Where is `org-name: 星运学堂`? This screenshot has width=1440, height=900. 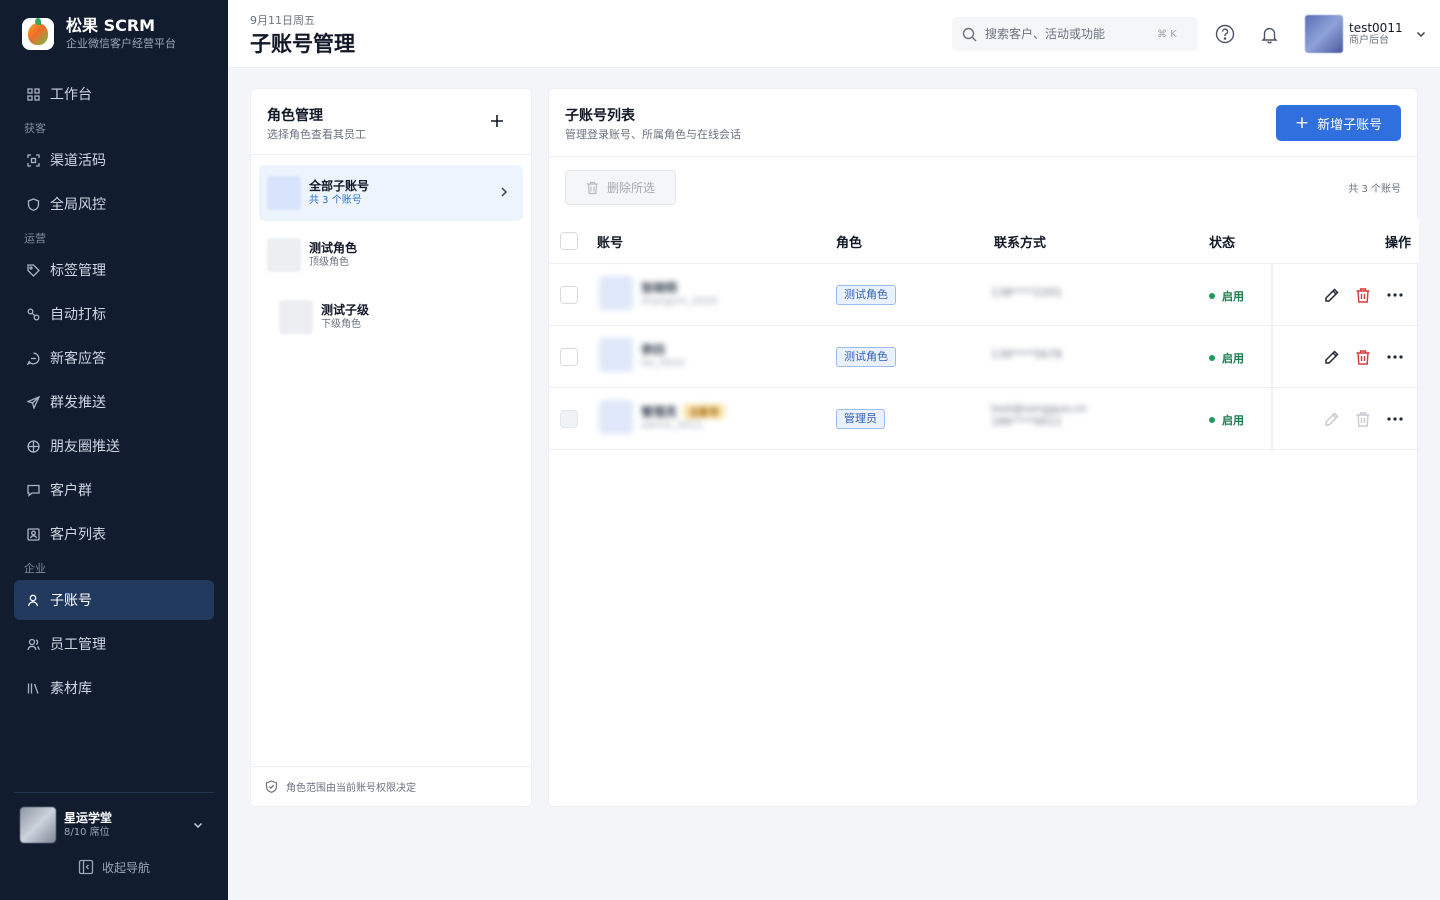
org-name: 星运学堂 is located at coordinates (88, 817).